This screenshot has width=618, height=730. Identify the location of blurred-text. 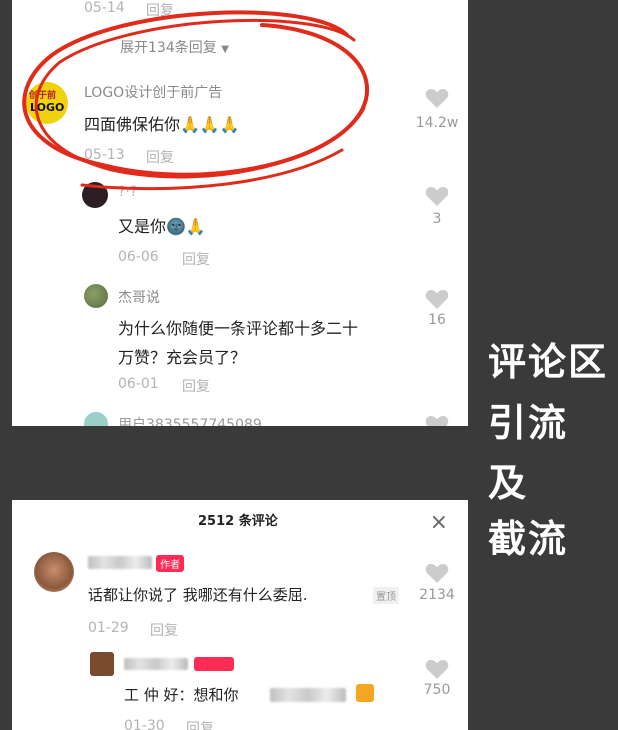
(308, 695).